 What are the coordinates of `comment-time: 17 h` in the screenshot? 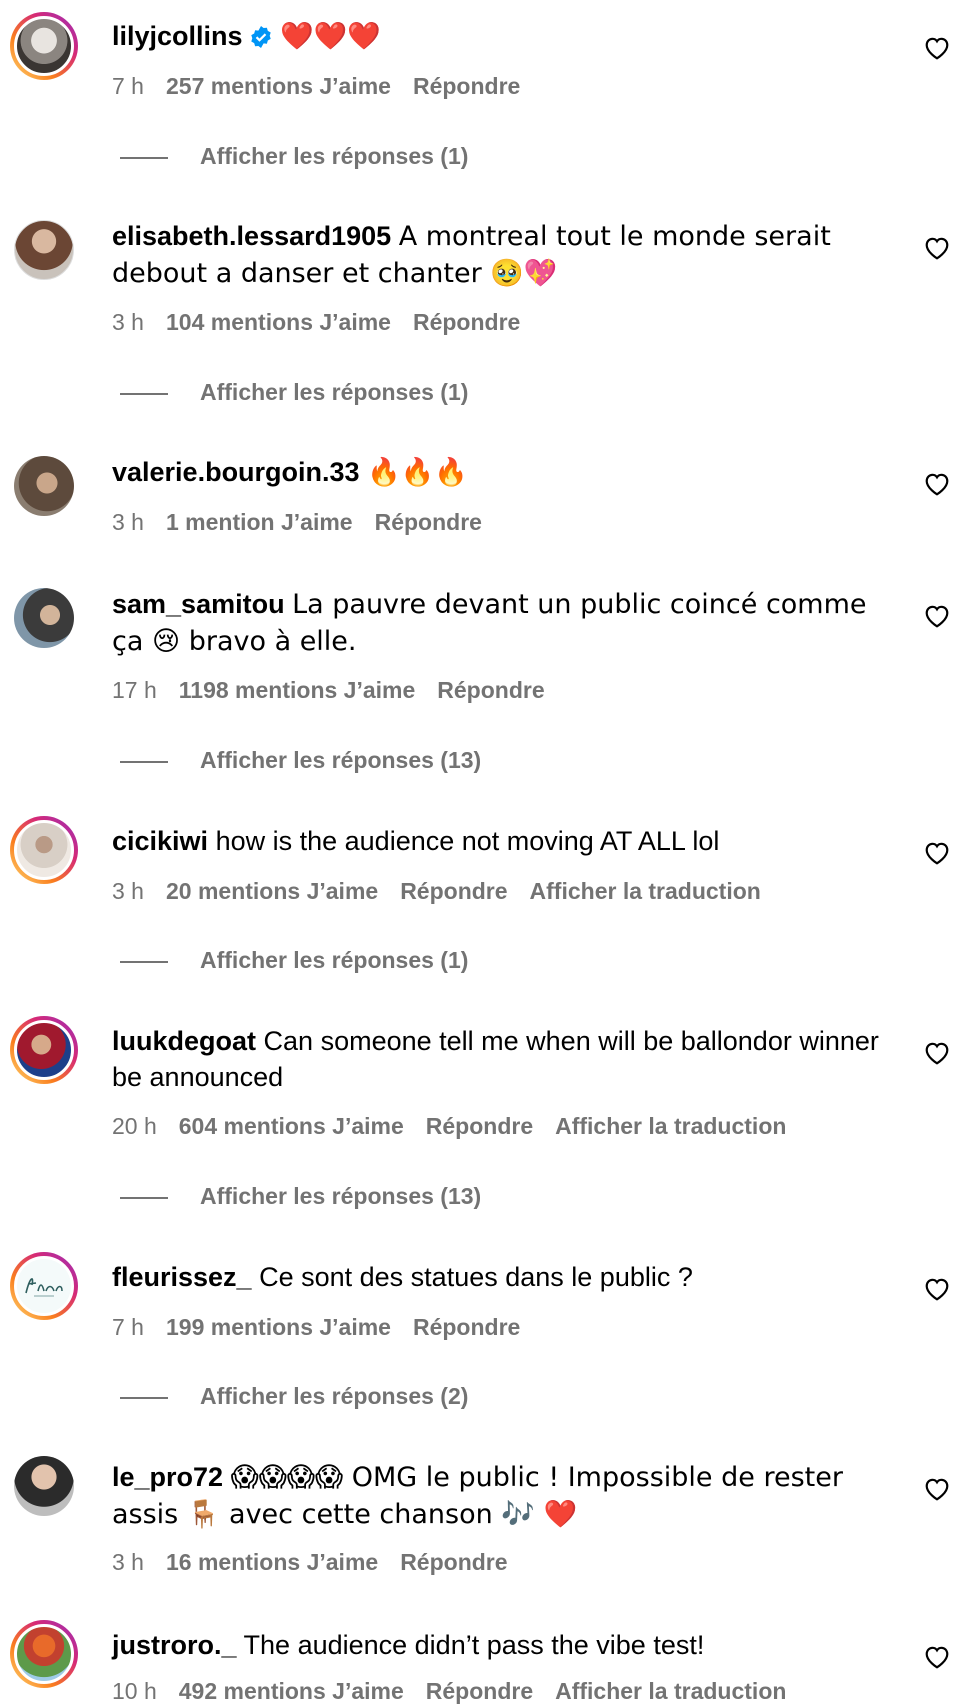 It's located at (134, 690).